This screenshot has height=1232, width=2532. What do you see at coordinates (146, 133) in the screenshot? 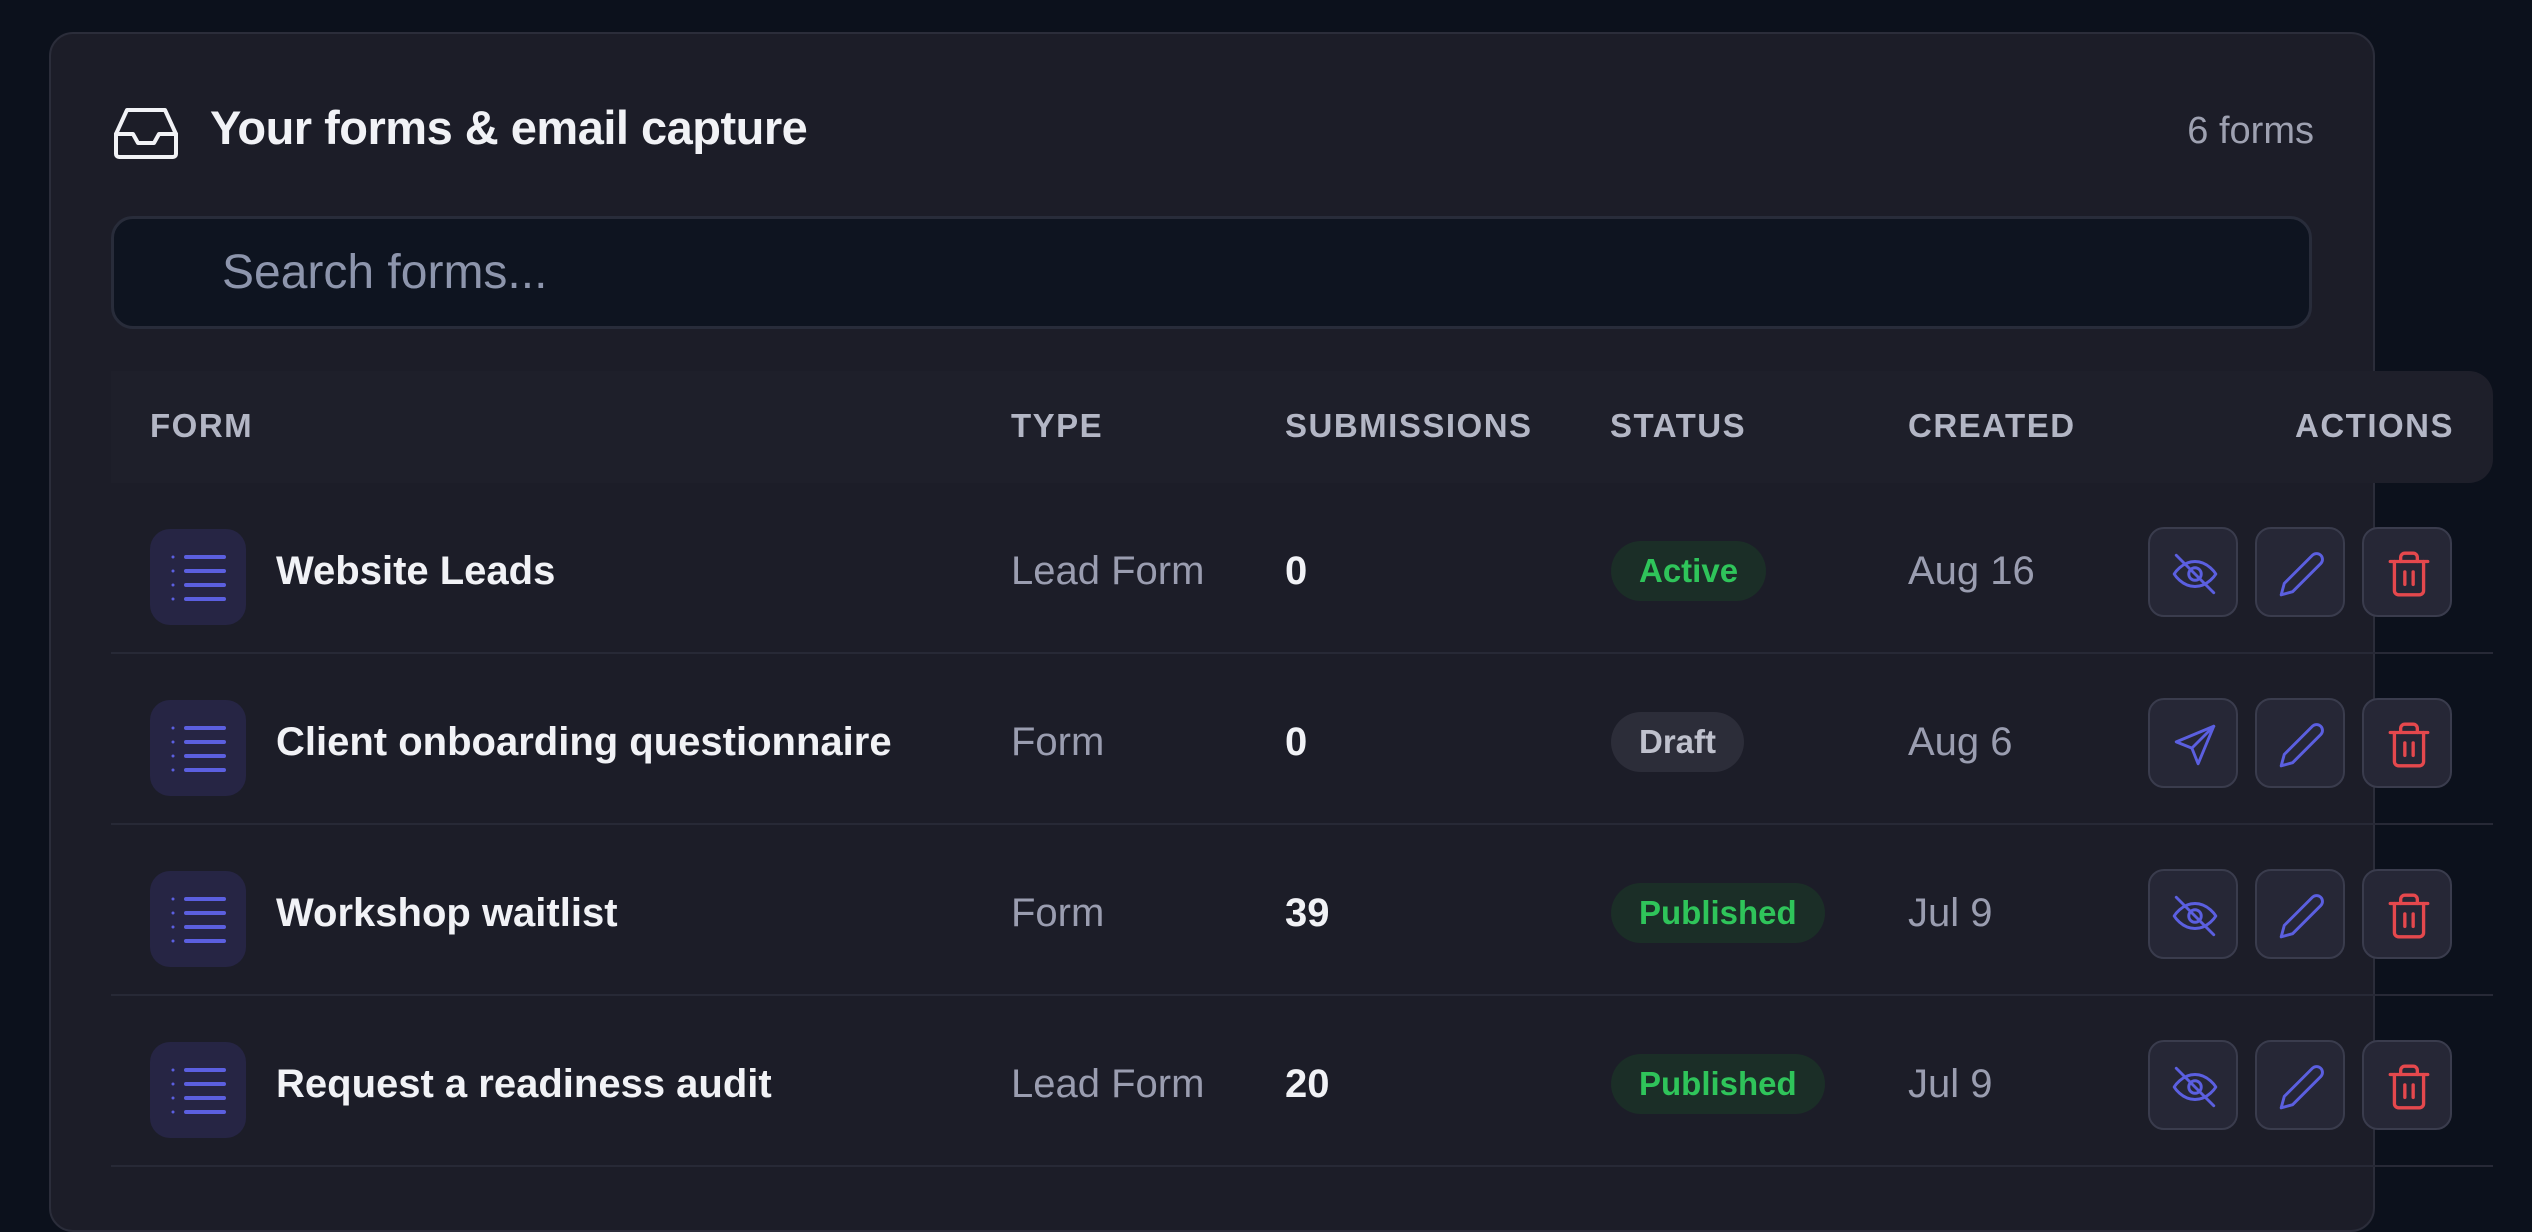
I see `inbox-icon` at bounding box center [146, 133].